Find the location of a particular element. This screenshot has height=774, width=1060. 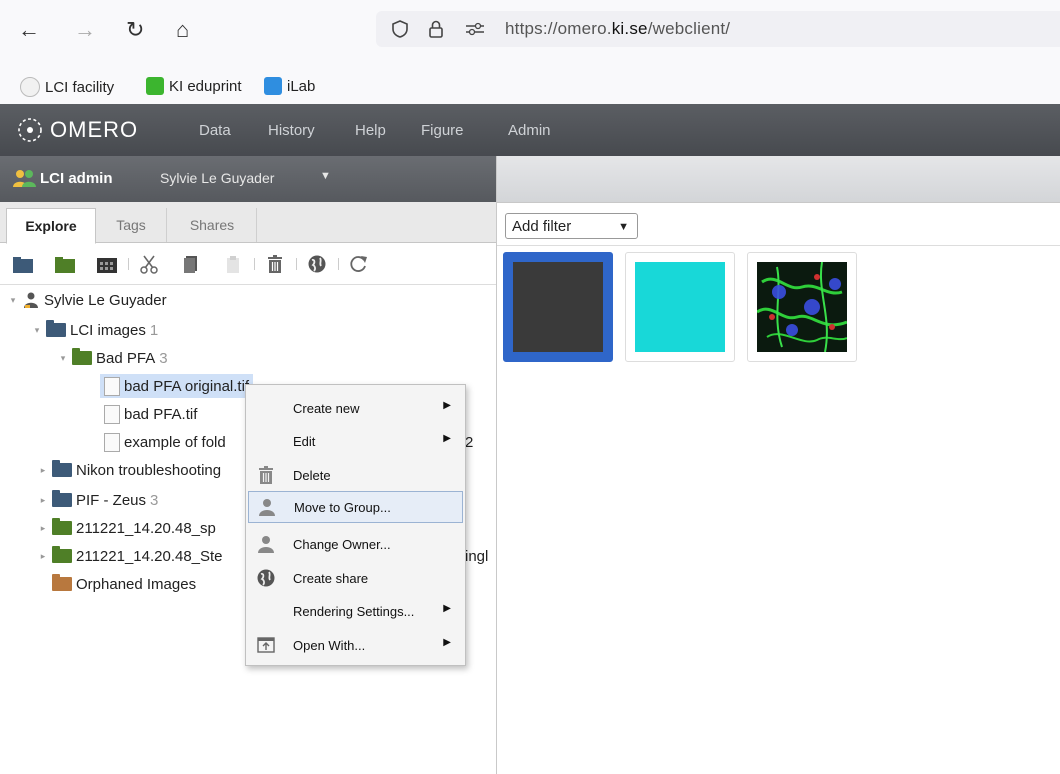

group-icon is located at coordinates (24, 178).